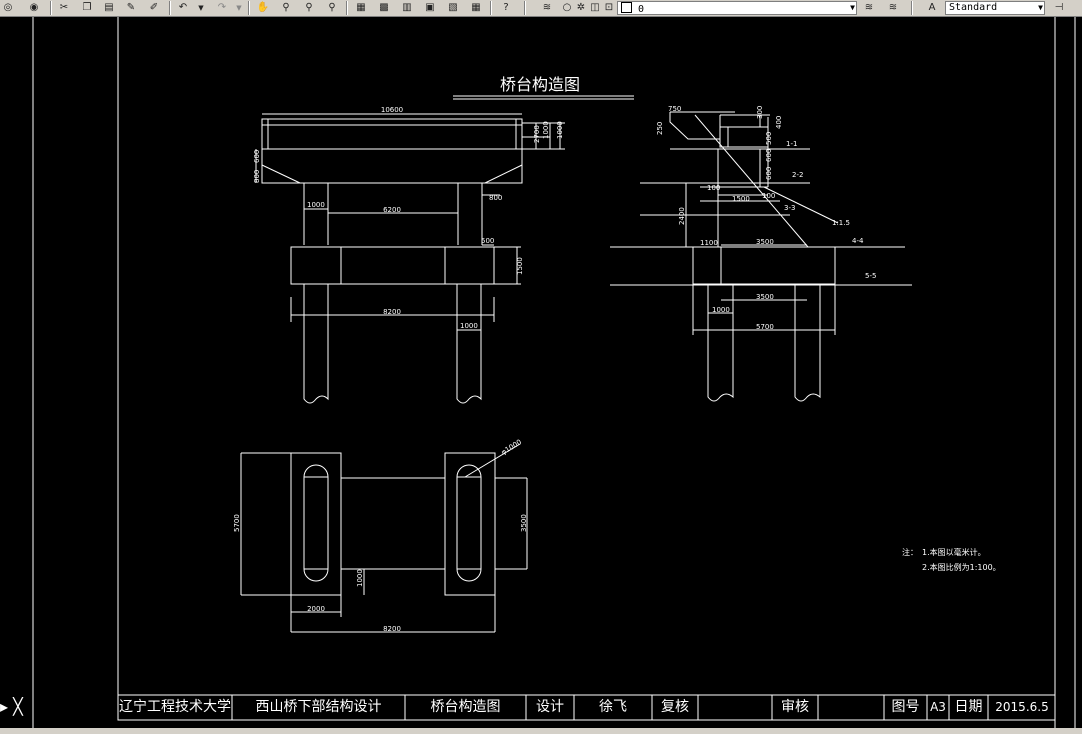 This screenshot has height=734, width=1082. Describe the element at coordinates (407, 8) in the screenshot. I see `tool-palettes-icon: ▥` at that location.